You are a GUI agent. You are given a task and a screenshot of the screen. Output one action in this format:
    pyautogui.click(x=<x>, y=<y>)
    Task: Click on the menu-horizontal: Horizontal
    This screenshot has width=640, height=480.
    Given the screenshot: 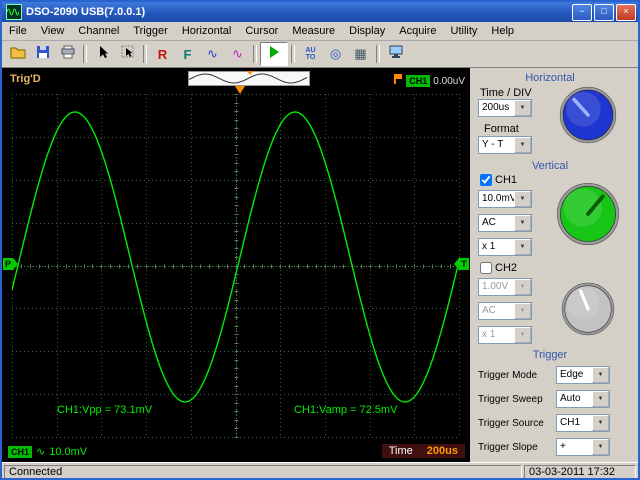 What is the action you would take?
    pyautogui.click(x=207, y=31)
    